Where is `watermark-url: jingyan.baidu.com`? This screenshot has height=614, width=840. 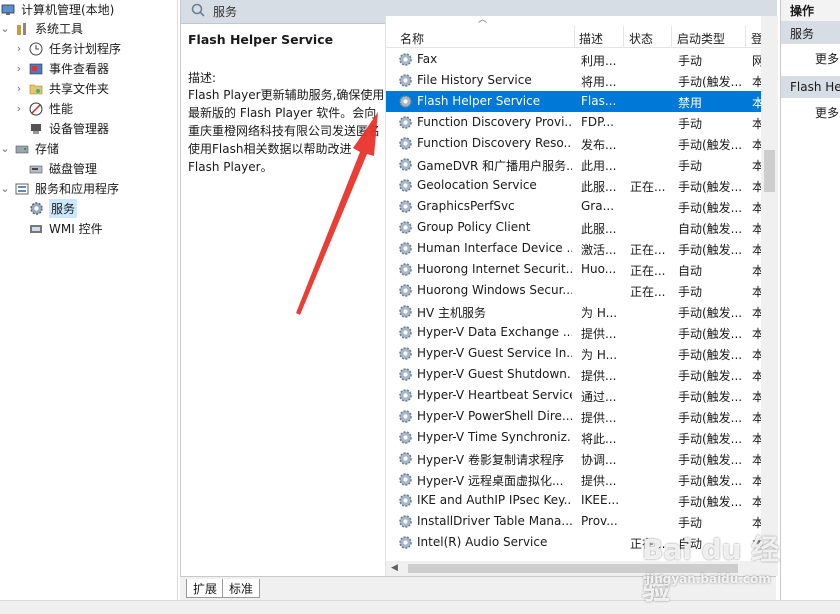
watermark-url: jingyan.baidu.com is located at coordinates (708, 579).